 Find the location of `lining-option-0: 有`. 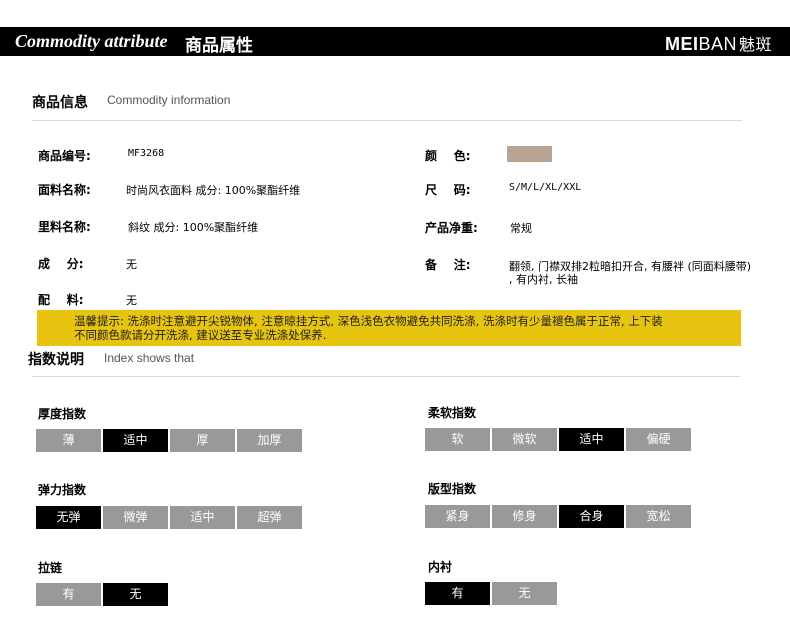

lining-option-0: 有 is located at coordinates (457, 593).